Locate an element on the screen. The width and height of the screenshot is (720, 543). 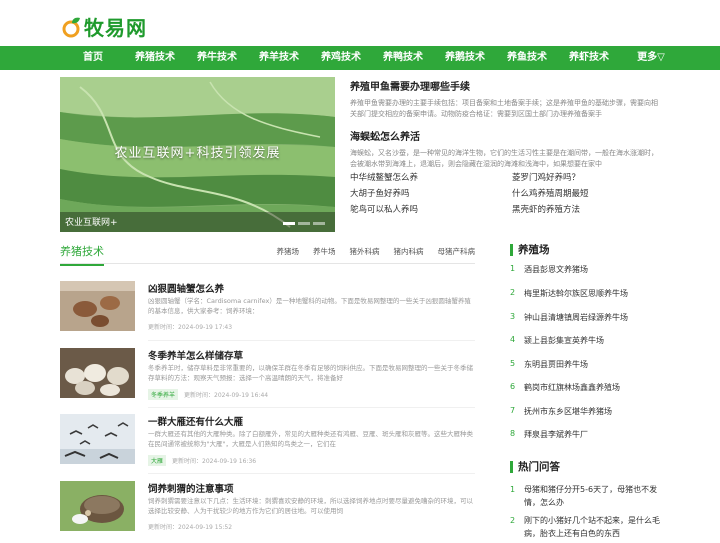
rank-number: 4 is located at coordinates (513, 339).